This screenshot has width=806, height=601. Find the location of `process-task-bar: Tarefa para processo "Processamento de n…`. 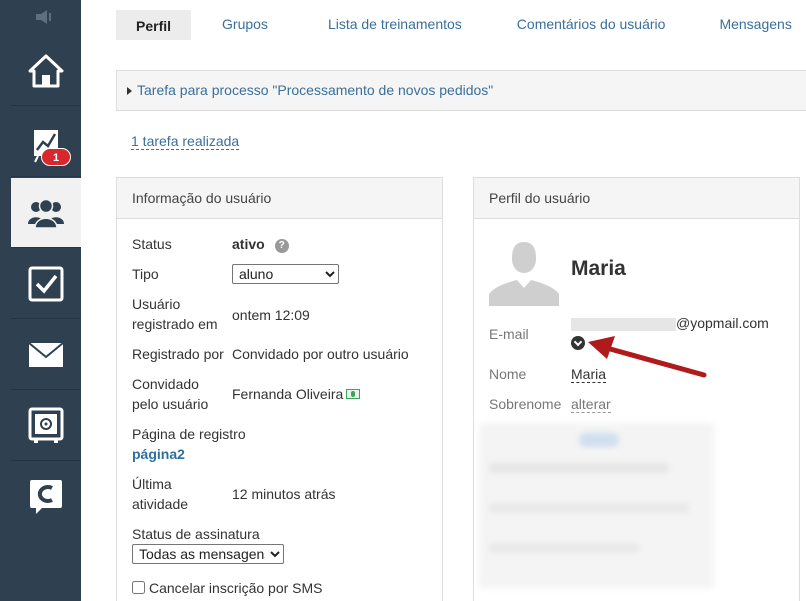

process-task-bar: Tarefa para processo "Processamento de n… is located at coordinates (461, 90).